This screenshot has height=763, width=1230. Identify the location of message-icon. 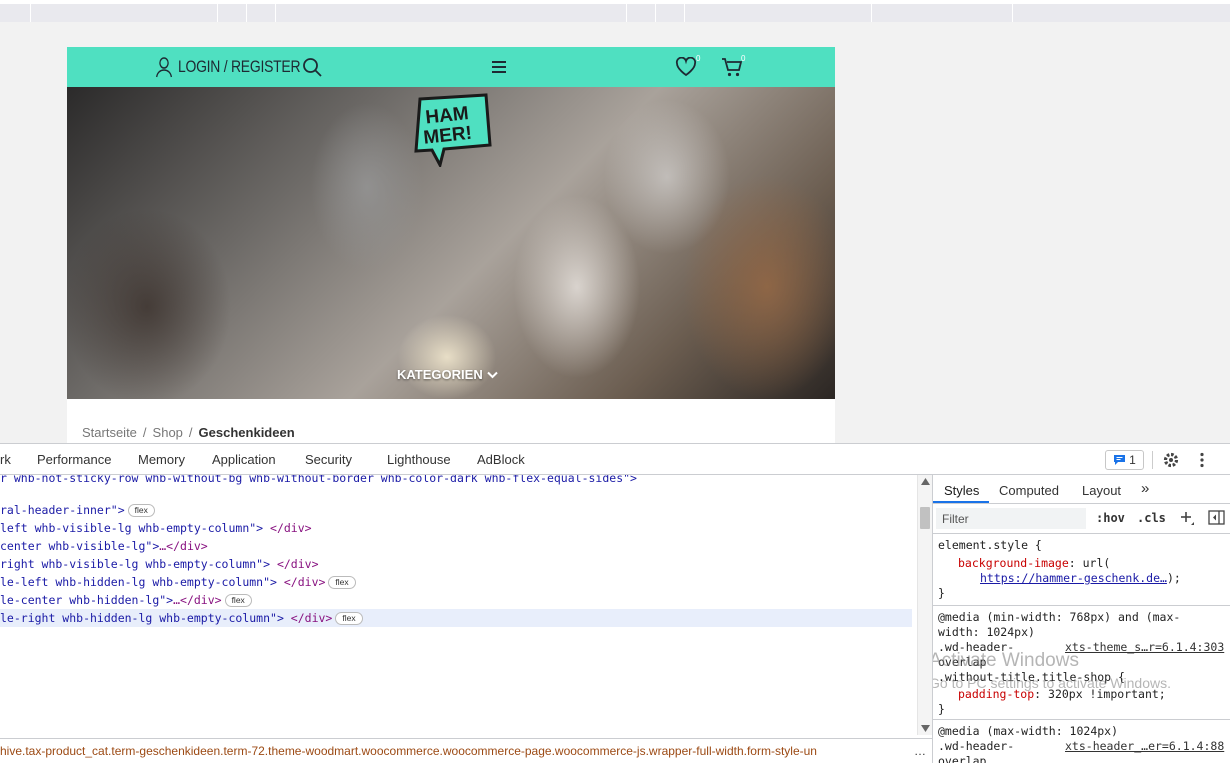
(1120, 460).